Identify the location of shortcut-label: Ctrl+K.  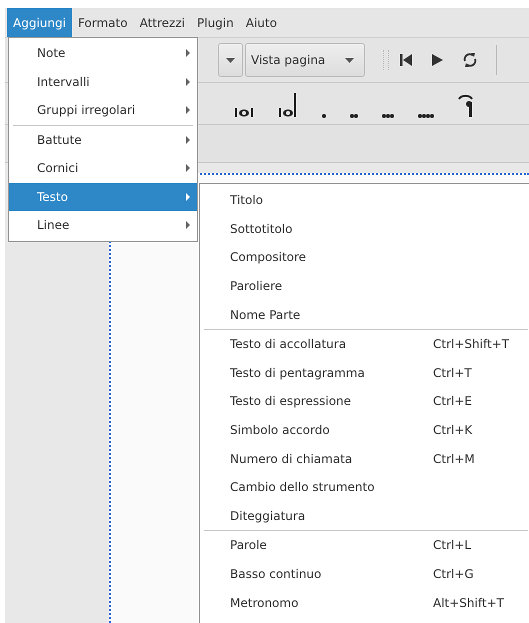
(452, 430).